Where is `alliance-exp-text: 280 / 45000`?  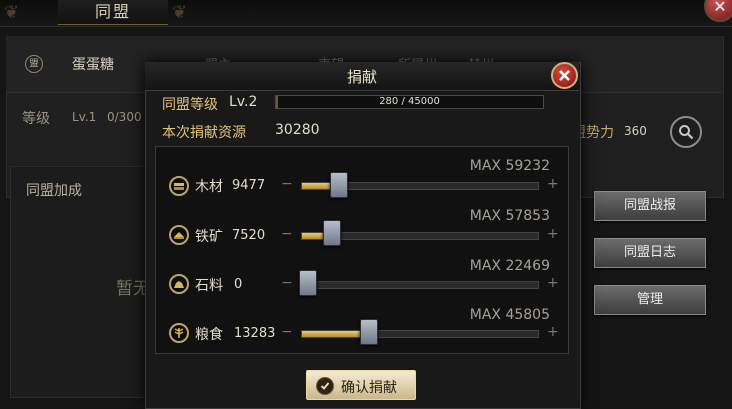 alliance-exp-text: 280 / 45000 is located at coordinates (409, 101).